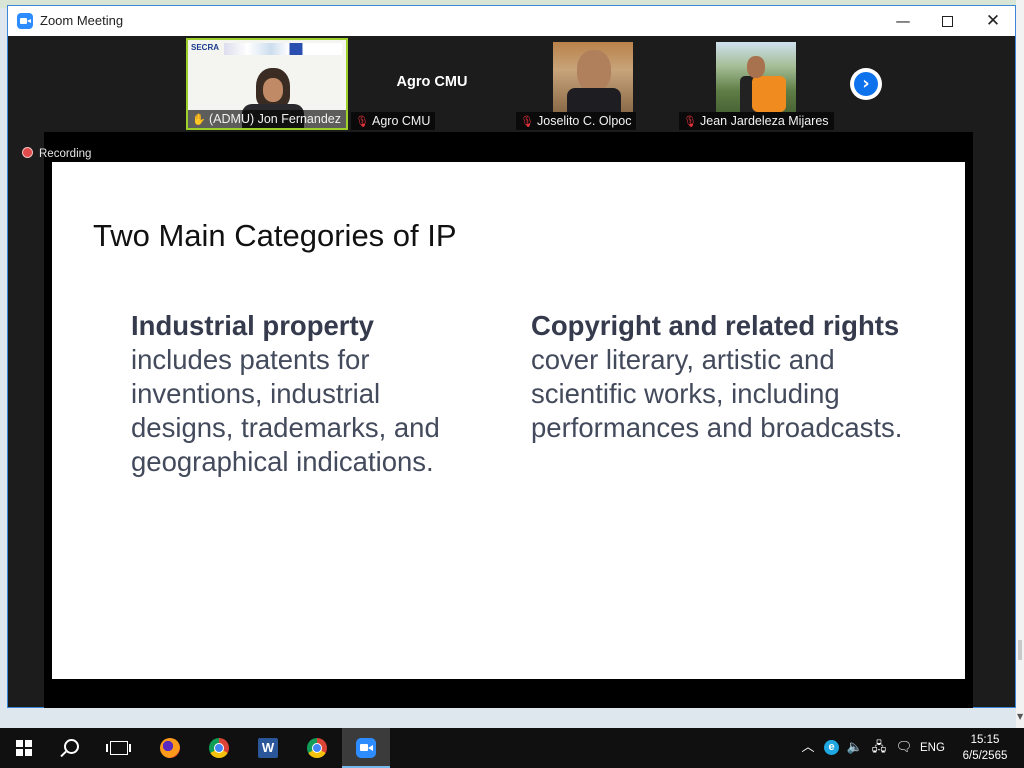 Image resolution: width=1024 pixels, height=768 pixels. What do you see at coordinates (584, 121) in the screenshot?
I see `participant-name: Joselito C. Olpoc` at bounding box center [584, 121].